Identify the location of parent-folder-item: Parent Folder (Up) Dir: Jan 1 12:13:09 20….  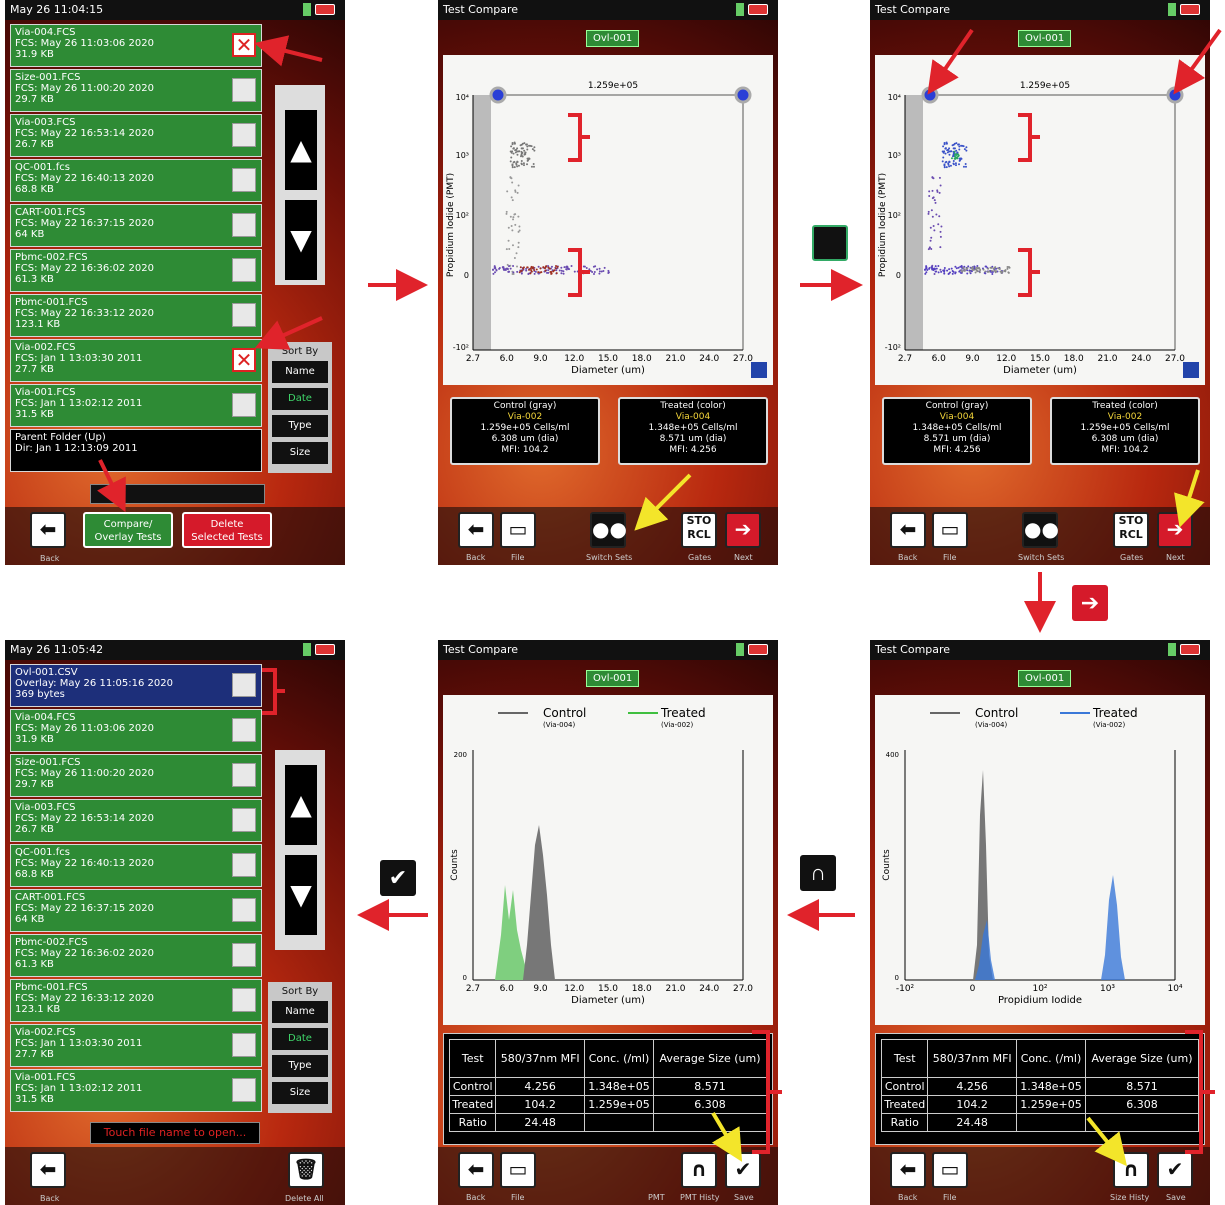
(136, 450).